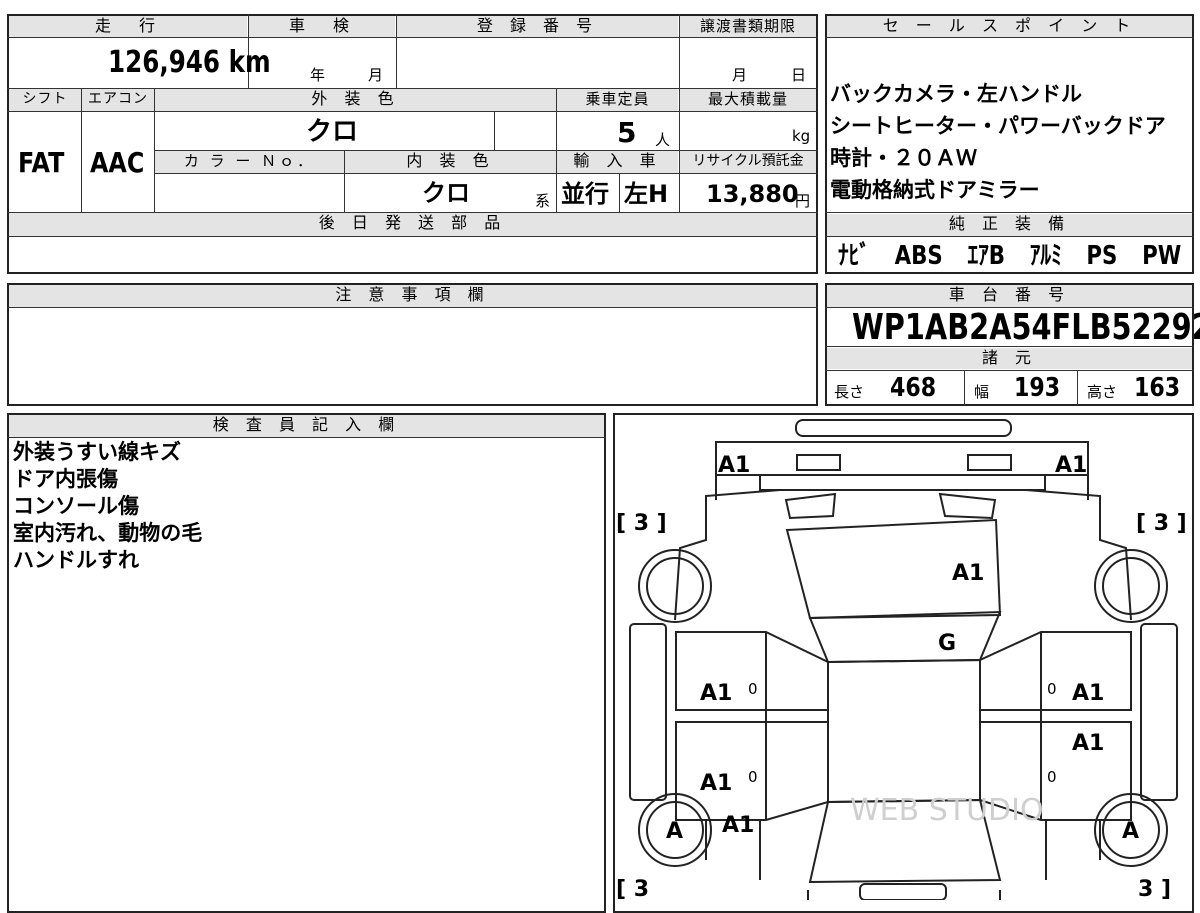  What do you see at coordinates (76, 506) in the screenshot?
I see `inspector-note: コンソール傷` at bounding box center [76, 506].